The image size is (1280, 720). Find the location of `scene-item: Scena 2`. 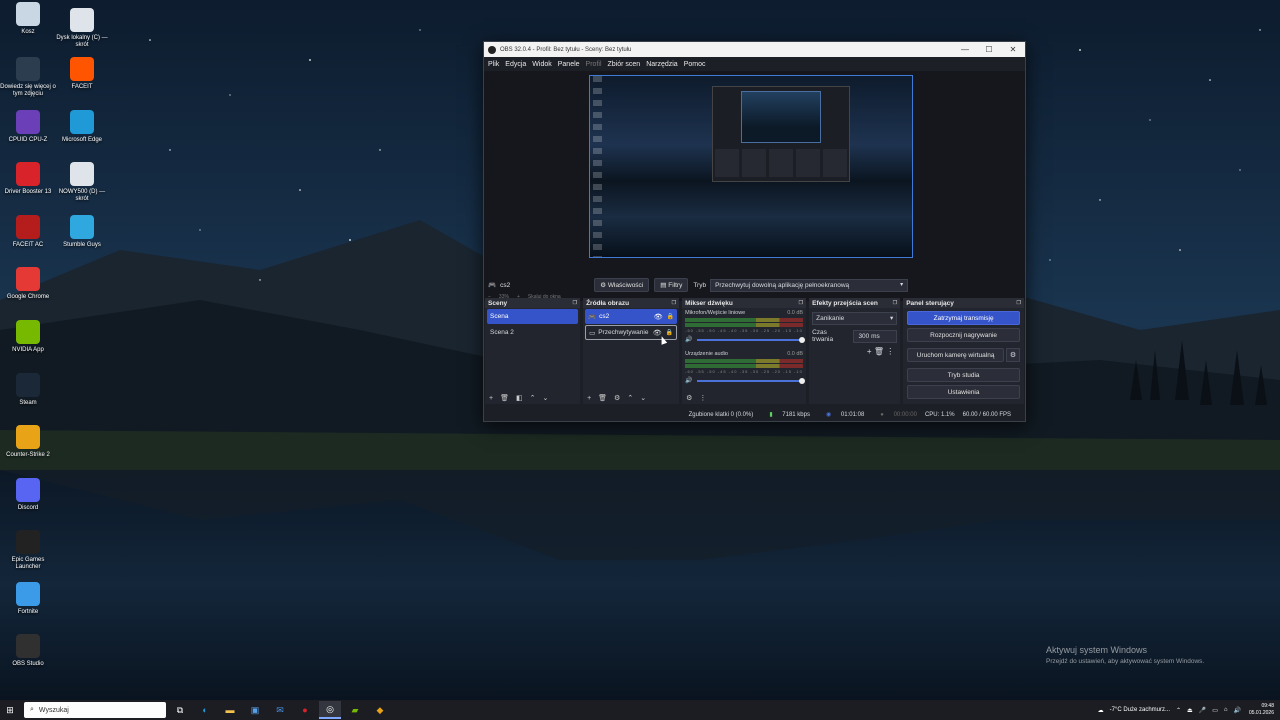

scene-item: Scena 2 is located at coordinates (532, 332).